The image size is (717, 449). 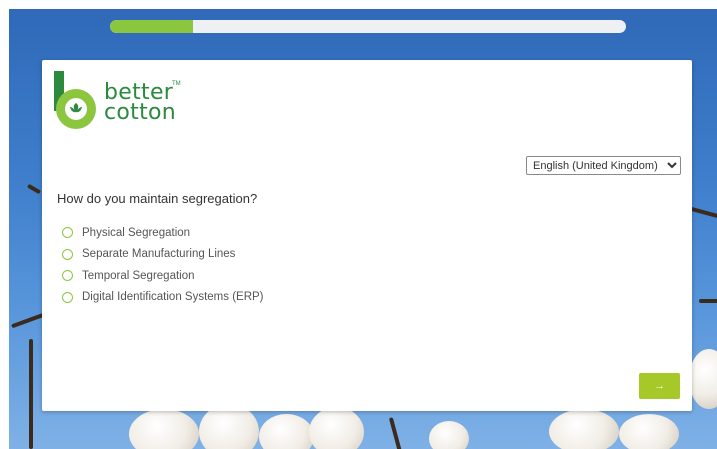 I want to click on option-digital-identification-systems: Digital Identification Systems (ERP), so click(x=163, y=298).